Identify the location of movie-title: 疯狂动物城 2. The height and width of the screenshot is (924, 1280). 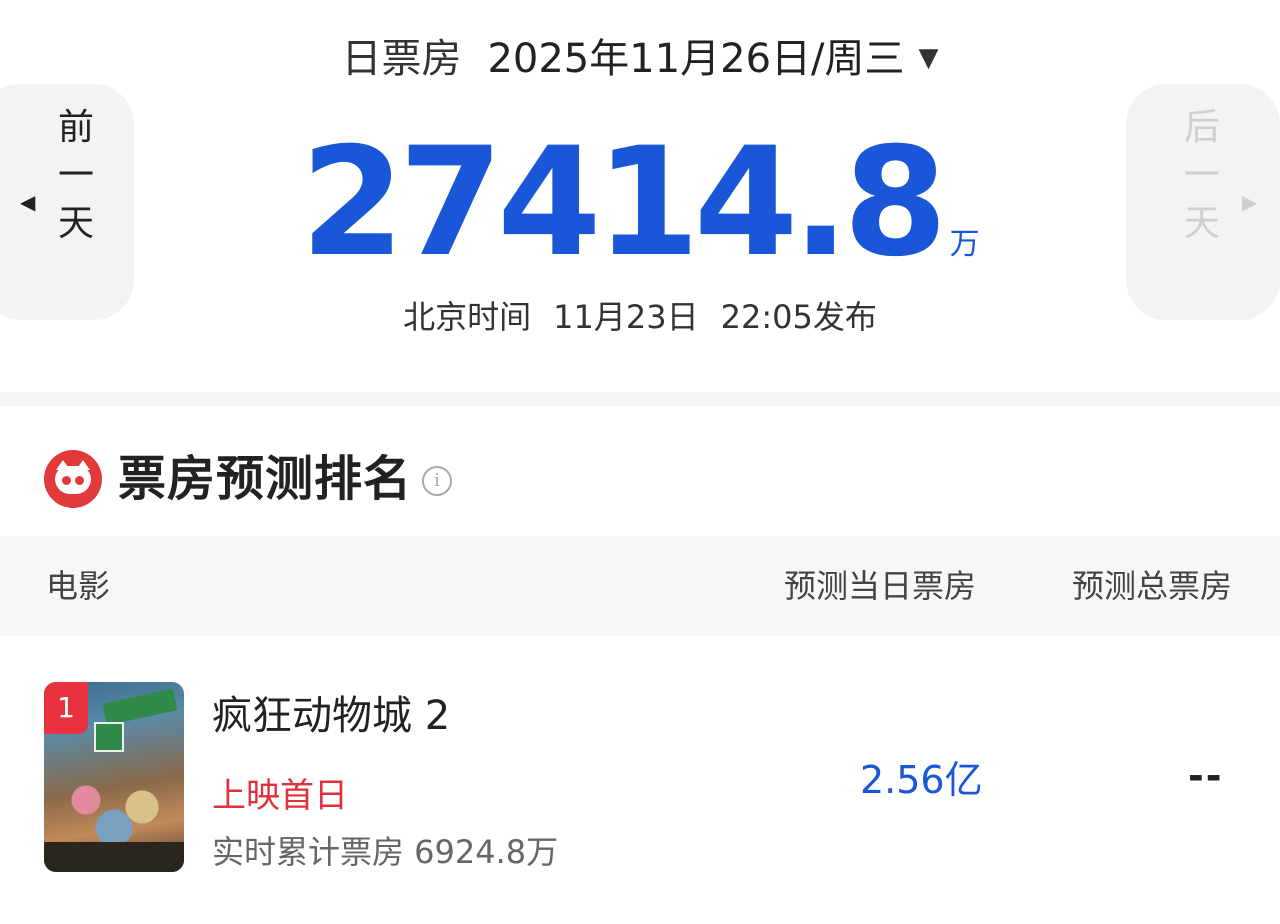
(331, 716).